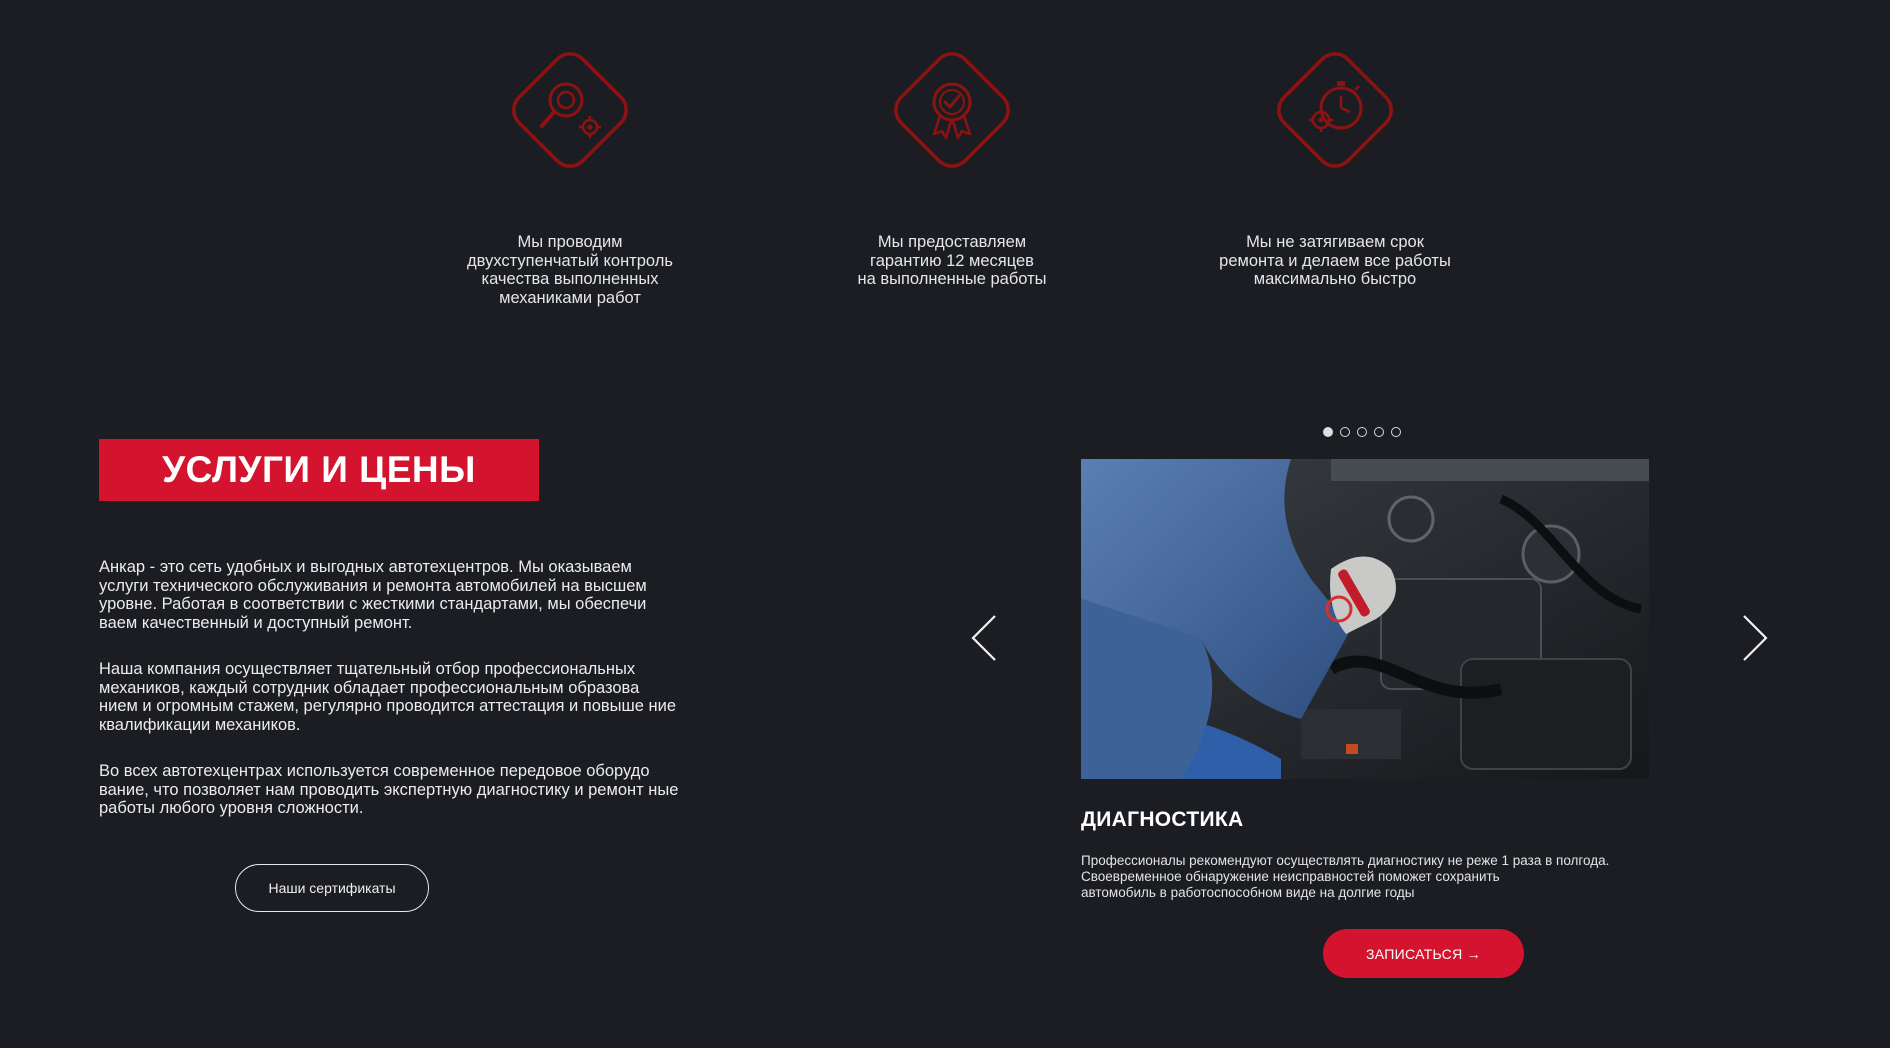 This screenshot has width=1890, height=1048. I want to click on stopwatch-gear-icon, so click(1335, 110).